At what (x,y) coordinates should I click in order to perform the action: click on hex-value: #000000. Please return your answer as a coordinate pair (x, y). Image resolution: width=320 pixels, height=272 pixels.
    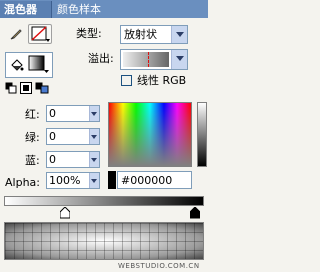
    Looking at the image, I should click on (147, 180).